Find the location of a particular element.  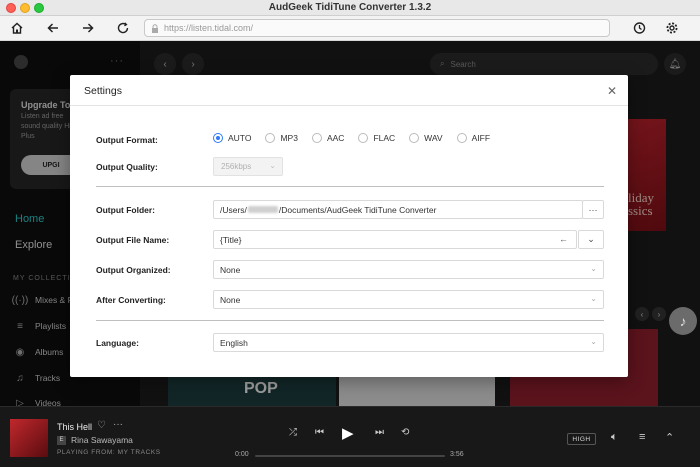

shuffle-icon: ⤮ is located at coordinates (293, 432).